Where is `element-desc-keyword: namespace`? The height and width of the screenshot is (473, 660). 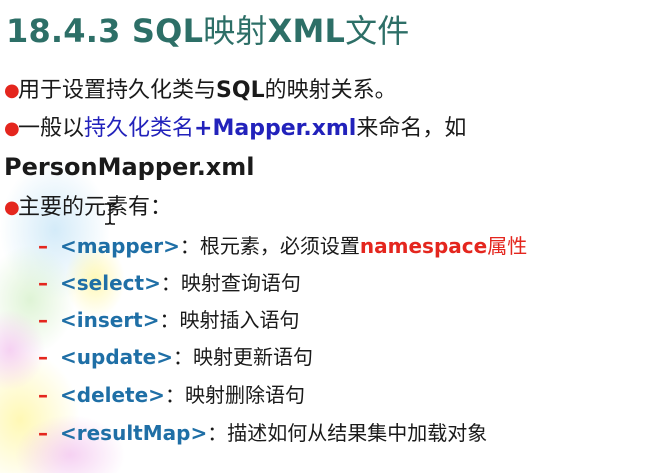
element-desc-keyword: namespace is located at coordinates (423, 246).